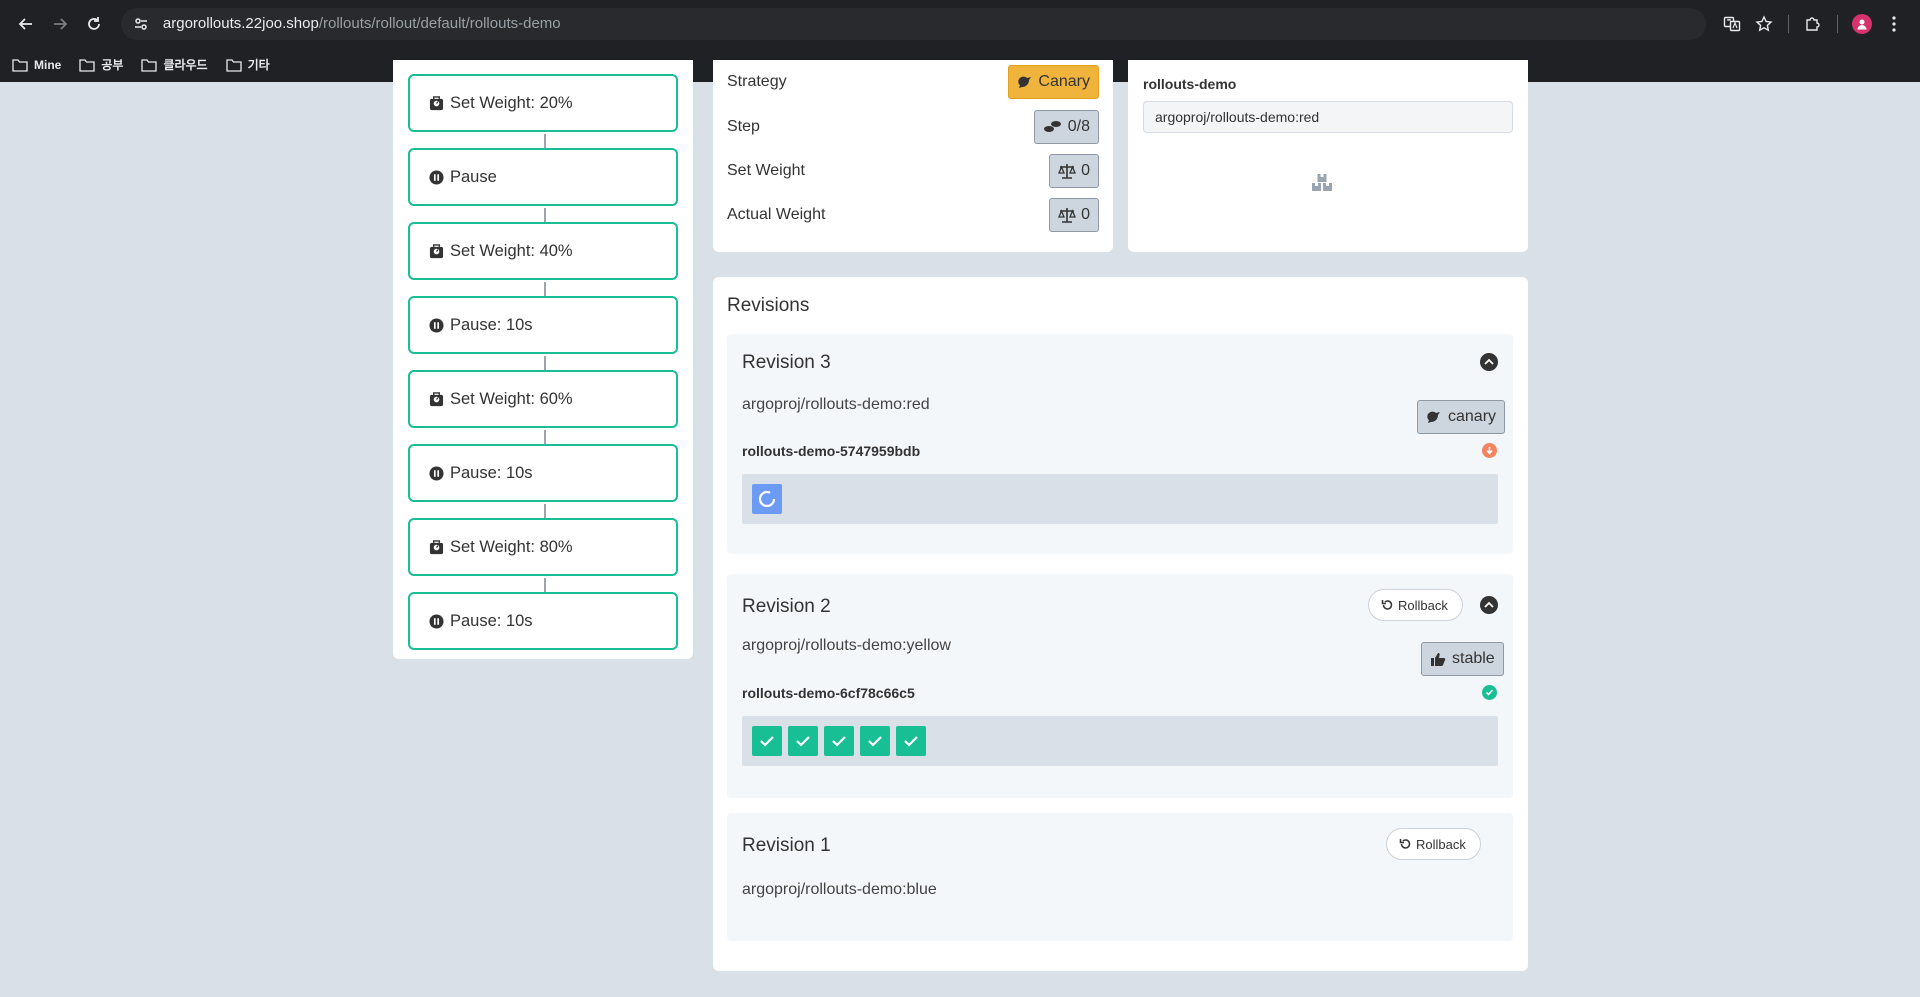  Describe the element at coordinates (1461, 417) in the screenshot. I see `canary-tag: canary` at that location.